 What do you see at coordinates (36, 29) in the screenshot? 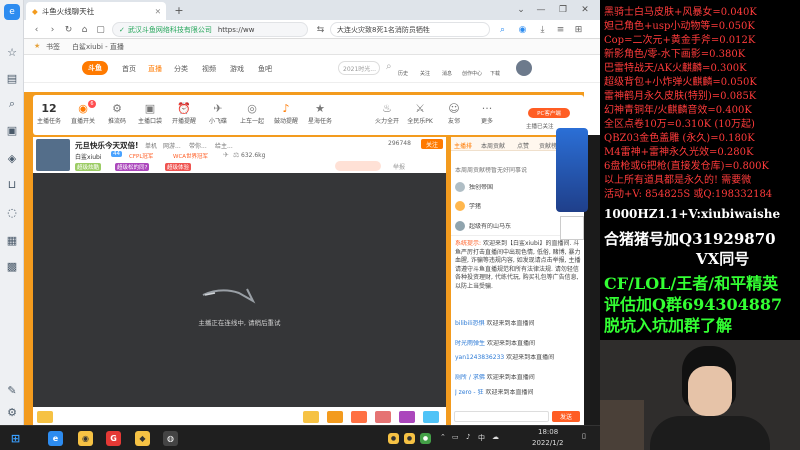
I see `back-icon: ‹` at bounding box center [36, 29].